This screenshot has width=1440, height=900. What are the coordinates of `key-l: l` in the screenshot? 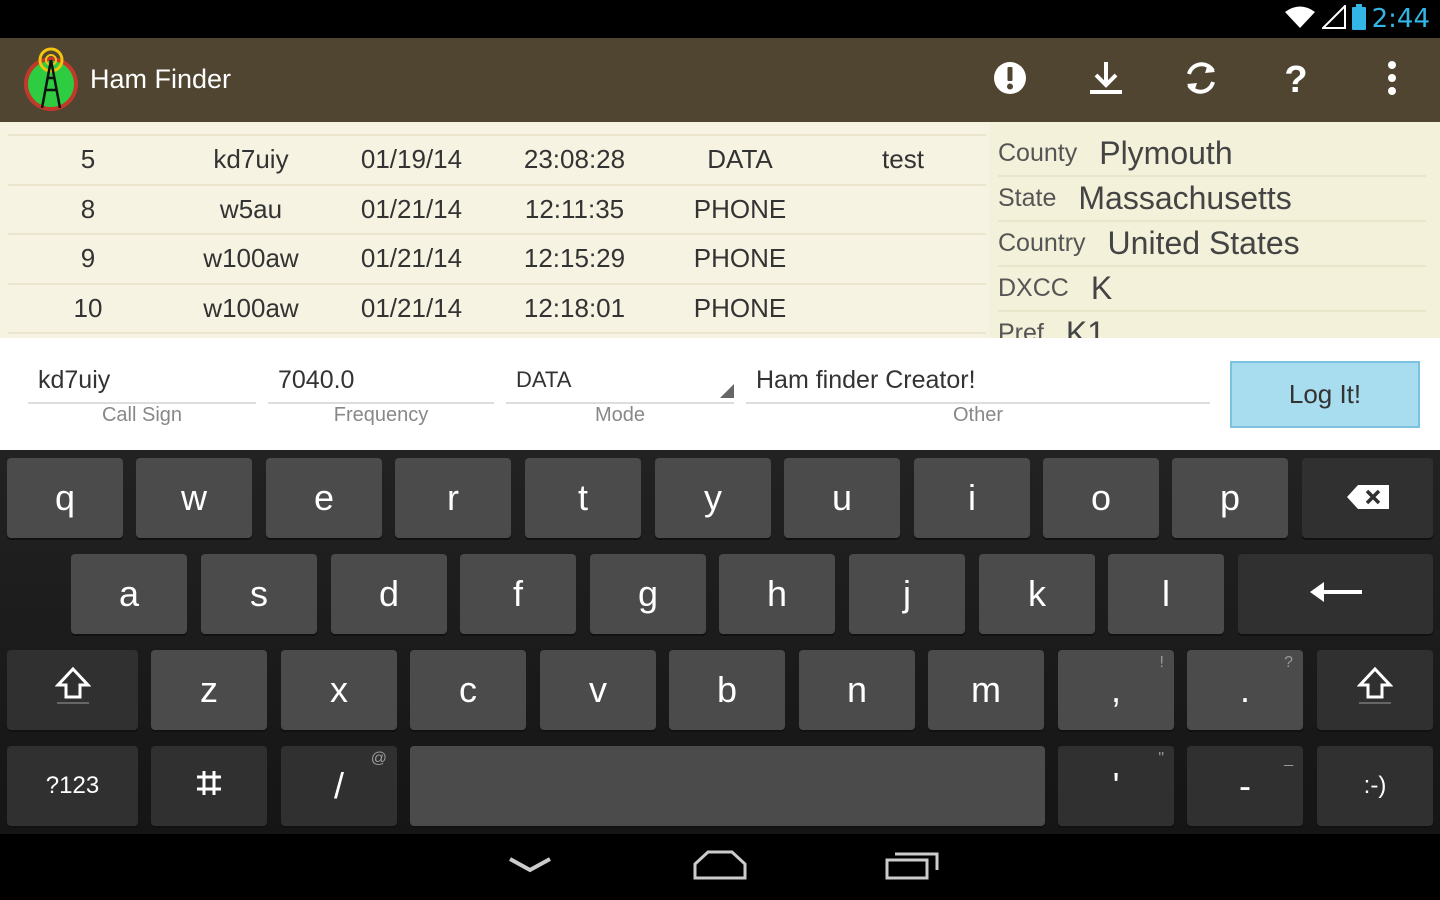 It's located at (1166, 594).